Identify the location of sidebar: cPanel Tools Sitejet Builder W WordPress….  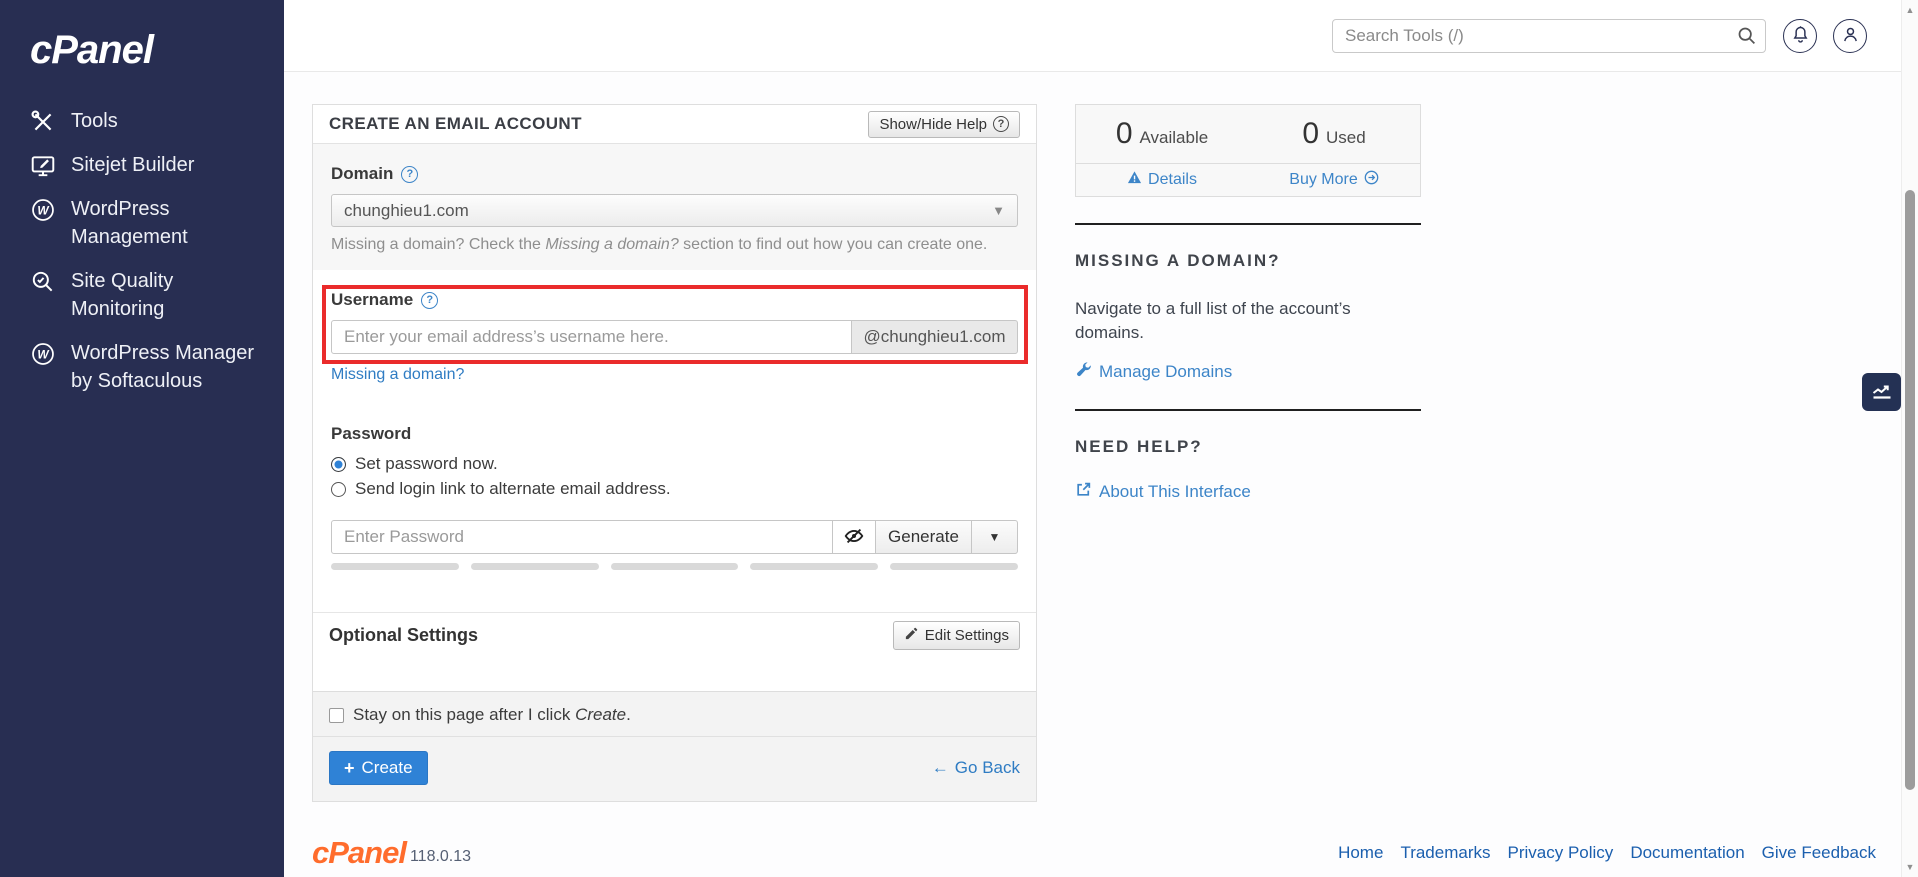
(142, 438).